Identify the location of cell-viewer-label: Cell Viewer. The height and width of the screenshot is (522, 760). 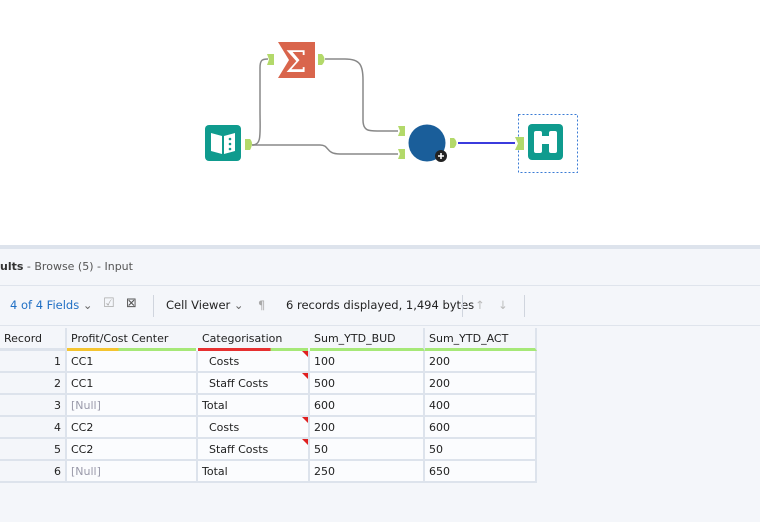
(198, 305).